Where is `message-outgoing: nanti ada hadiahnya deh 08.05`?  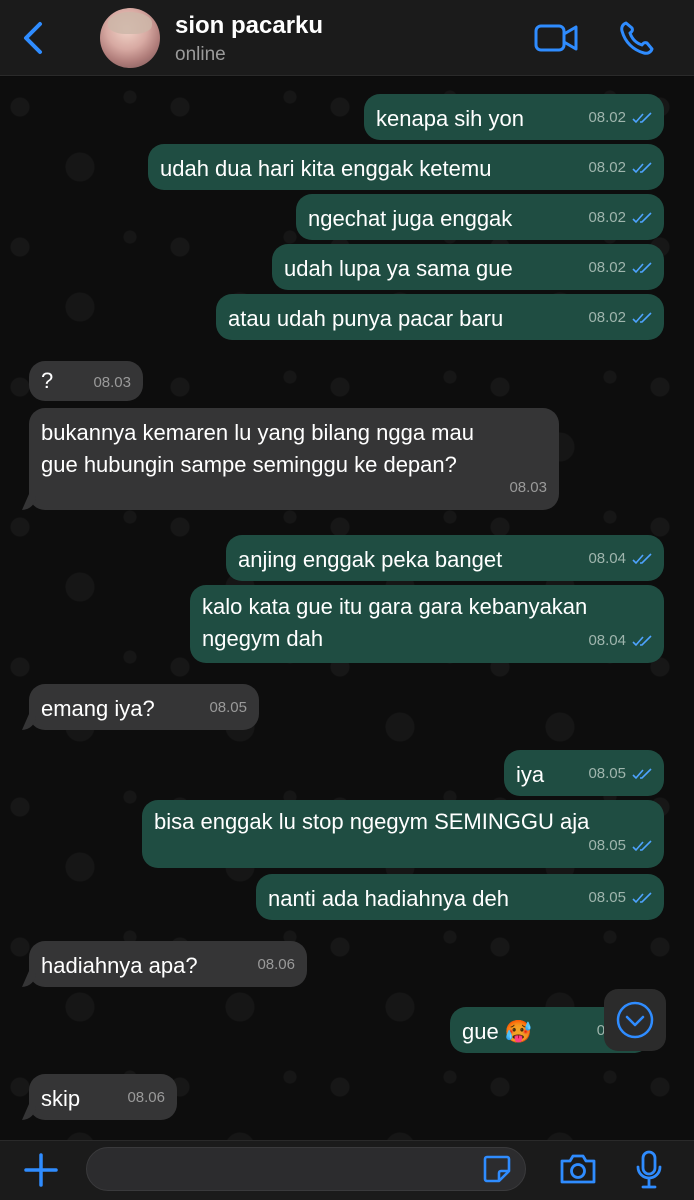 message-outgoing: nanti ada hadiahnya deh 08.05 is located at coordinates (460, 897).